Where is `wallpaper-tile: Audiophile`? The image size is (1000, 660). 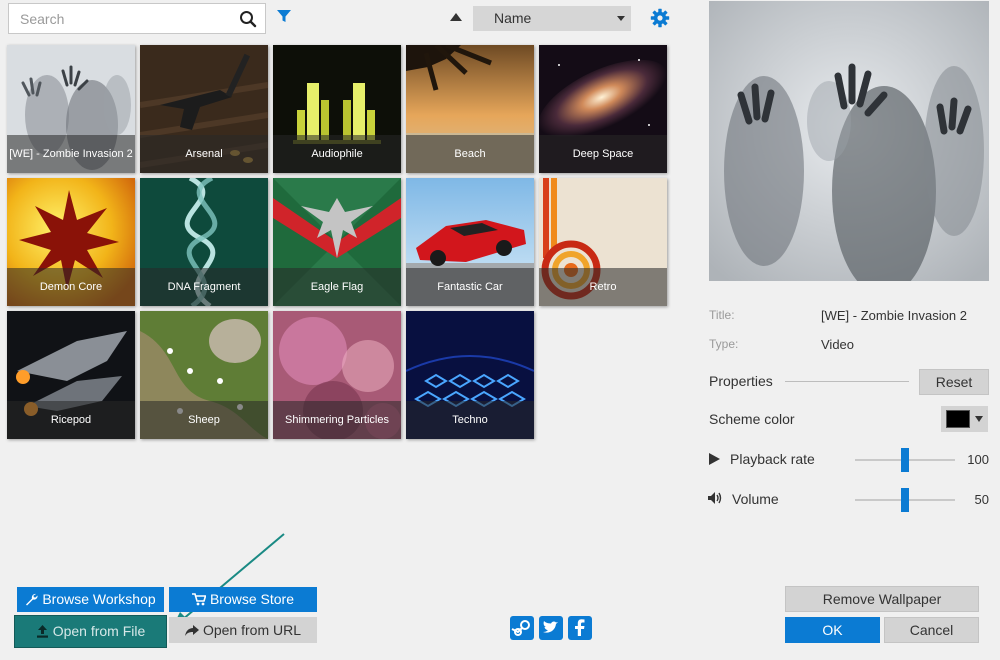
wallpaper-tile: Audiophile is located at coordinates (337, 109).